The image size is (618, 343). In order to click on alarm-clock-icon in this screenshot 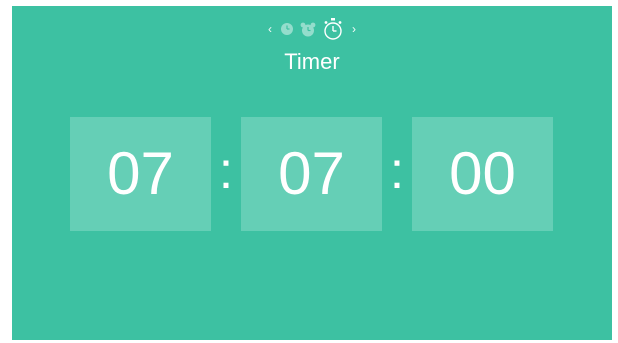, I will do `click(308, 29)`.